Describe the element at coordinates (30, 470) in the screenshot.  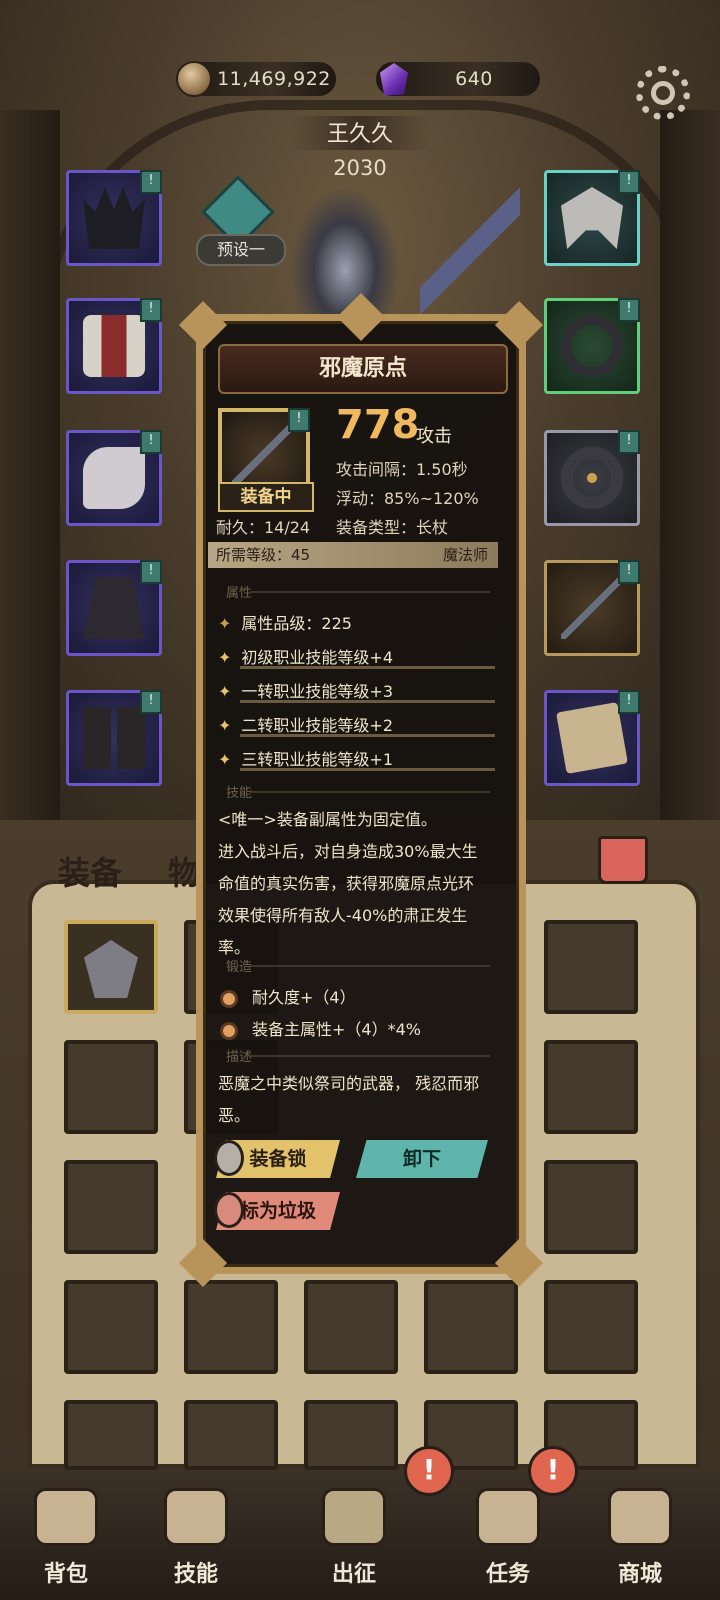
I see `background-pillar-left` at that location.